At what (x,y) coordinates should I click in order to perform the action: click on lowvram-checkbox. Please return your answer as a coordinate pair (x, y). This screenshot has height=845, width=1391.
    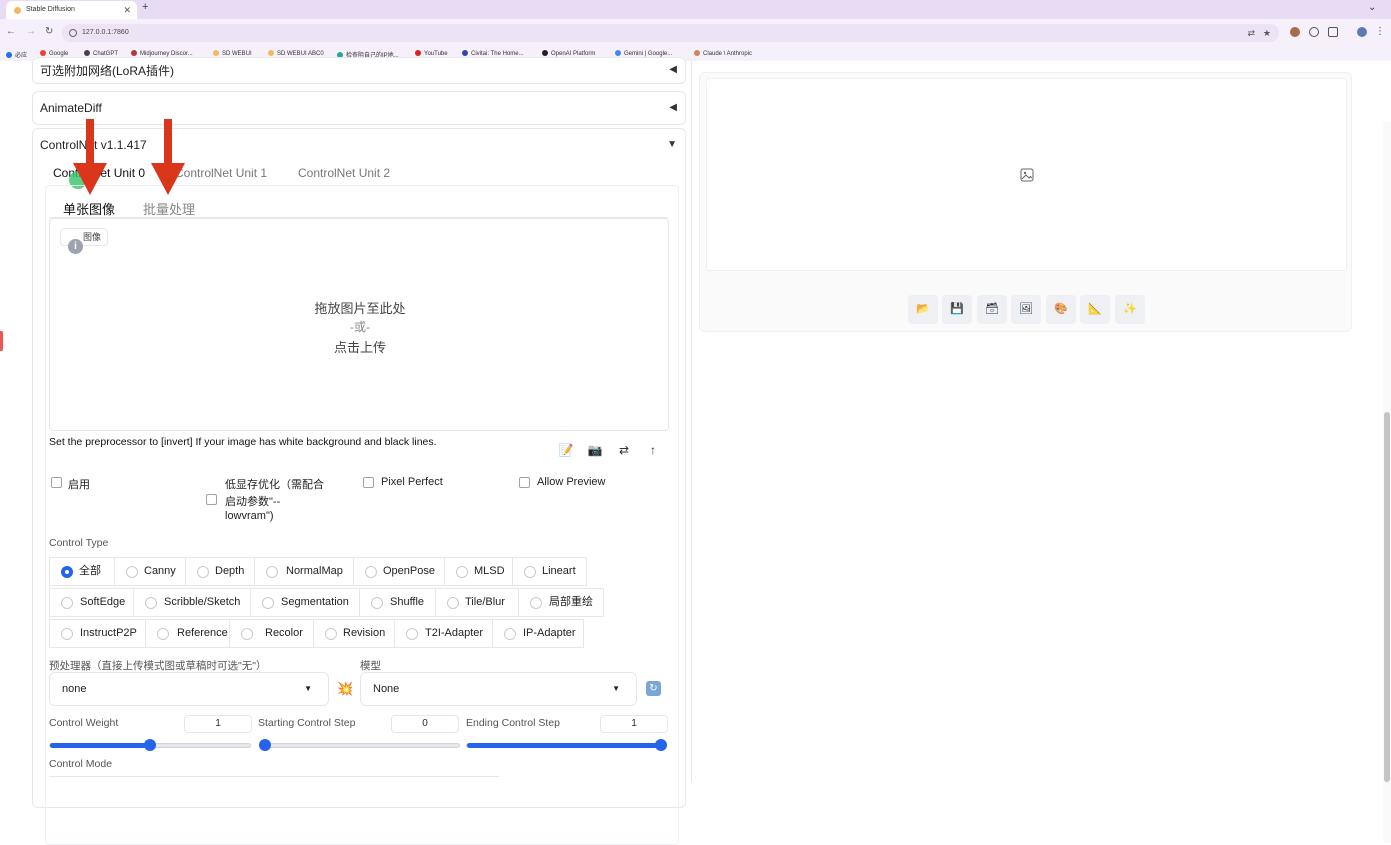
    Looking at the image, I should click on (211, 499).